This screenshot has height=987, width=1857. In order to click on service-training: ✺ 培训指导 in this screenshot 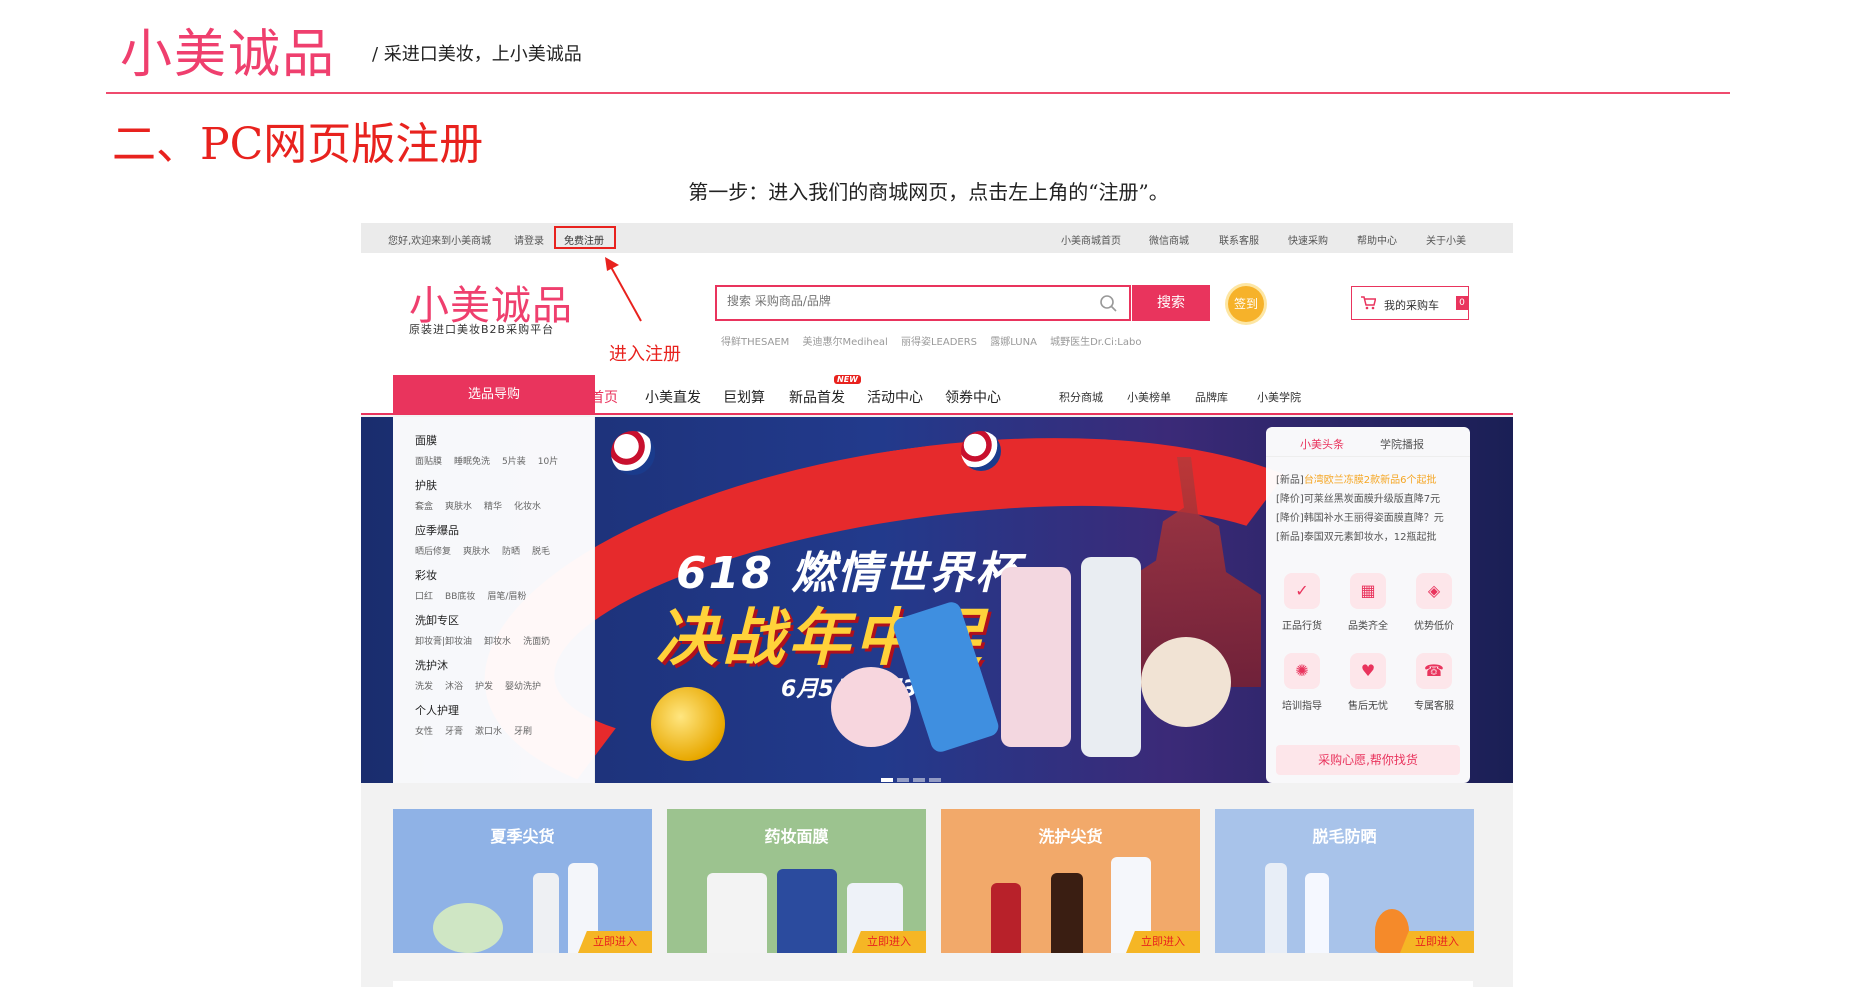, I will do `click(1302, 682)`.